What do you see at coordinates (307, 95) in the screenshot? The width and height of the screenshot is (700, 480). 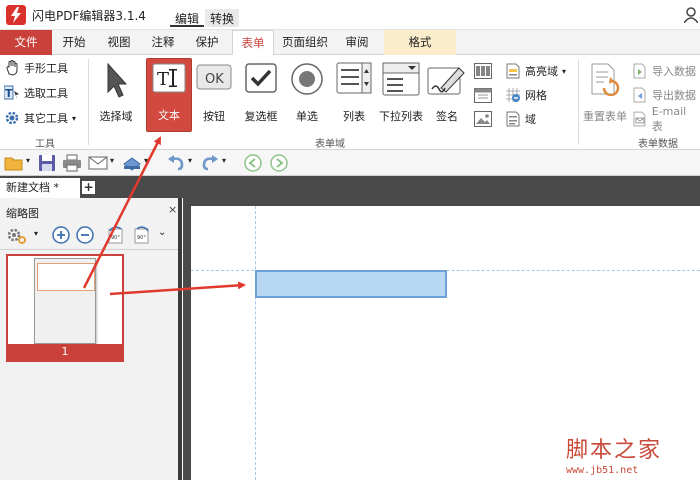 I see `radio-button: 单选` at bounding box center [307, 95].